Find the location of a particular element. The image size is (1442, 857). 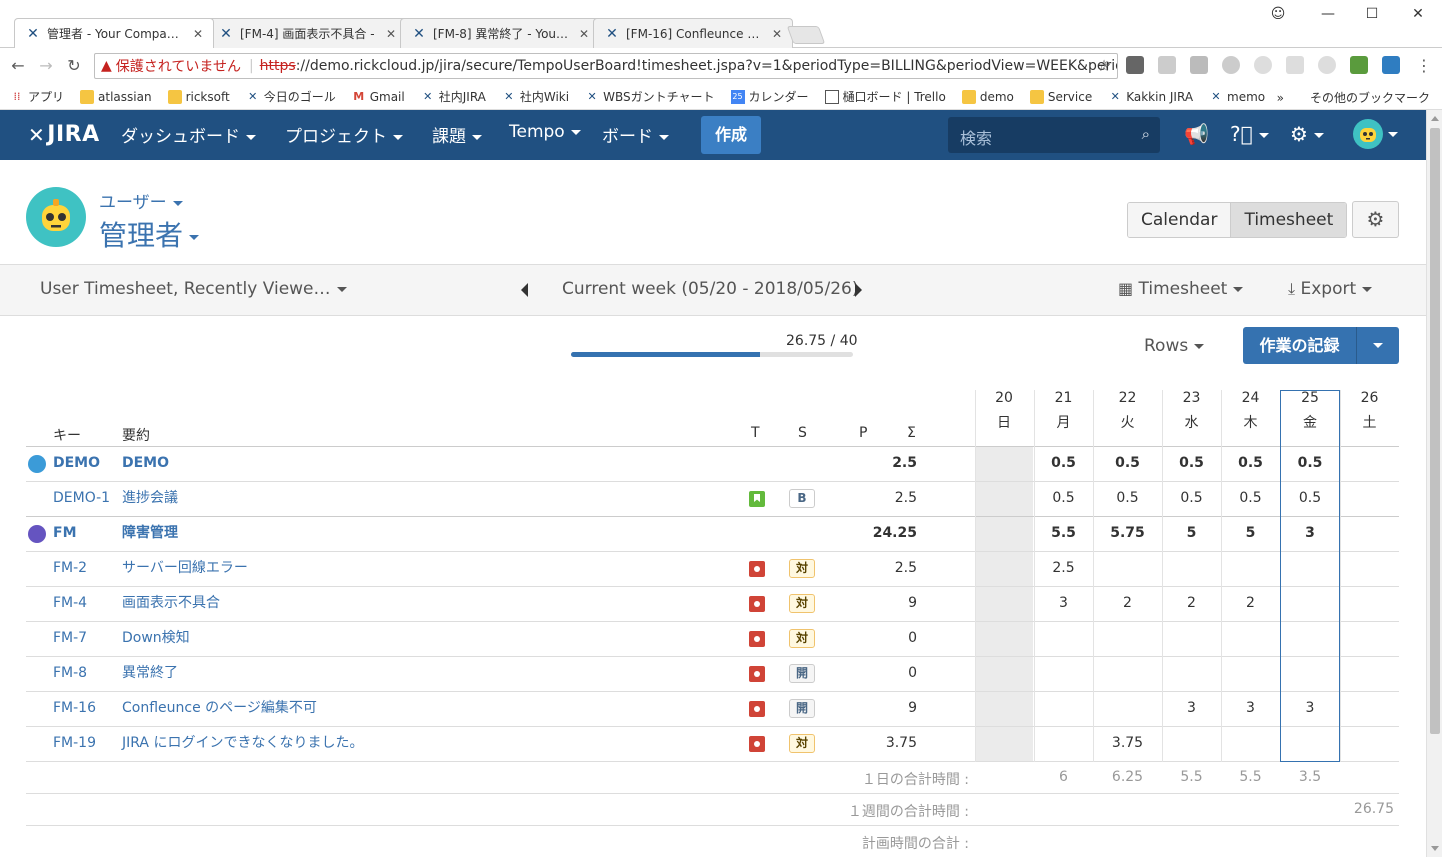

day-hours-cell: 5.5 is located at coordinates (1063, 533).